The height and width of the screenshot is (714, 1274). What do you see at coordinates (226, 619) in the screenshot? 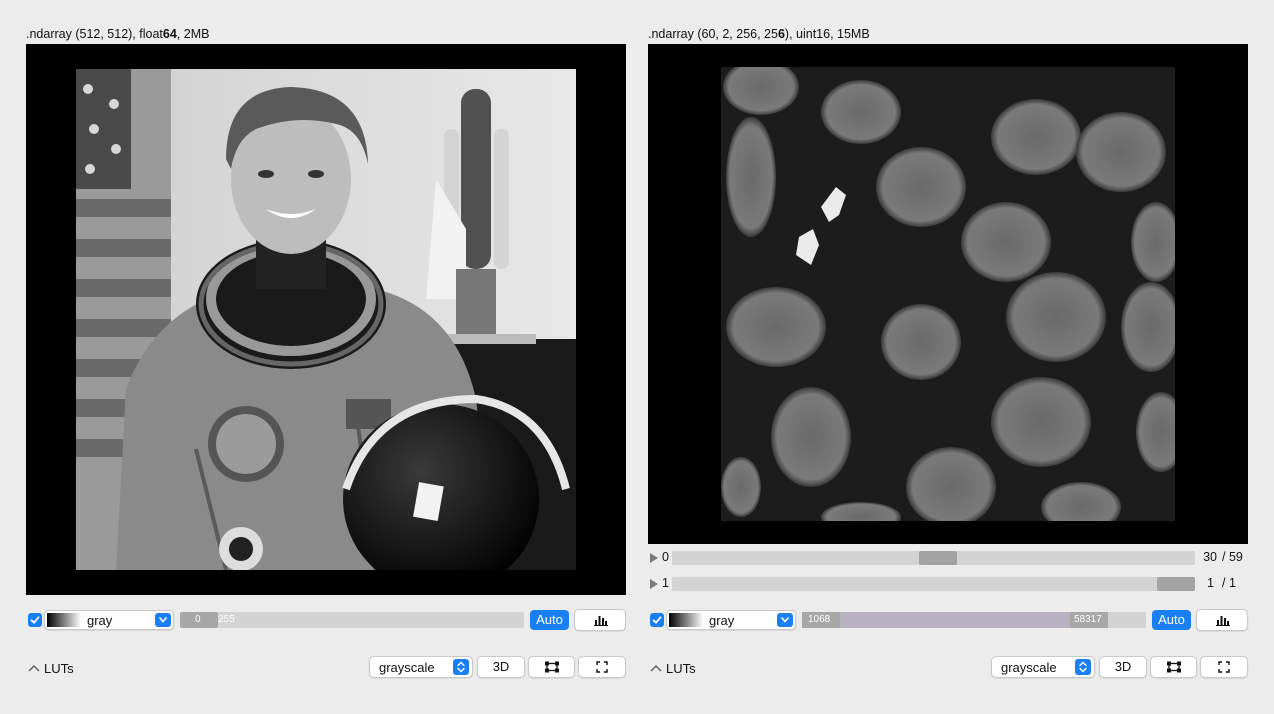
I see `clim-high-value: 255` at bounding box center [226, 619].